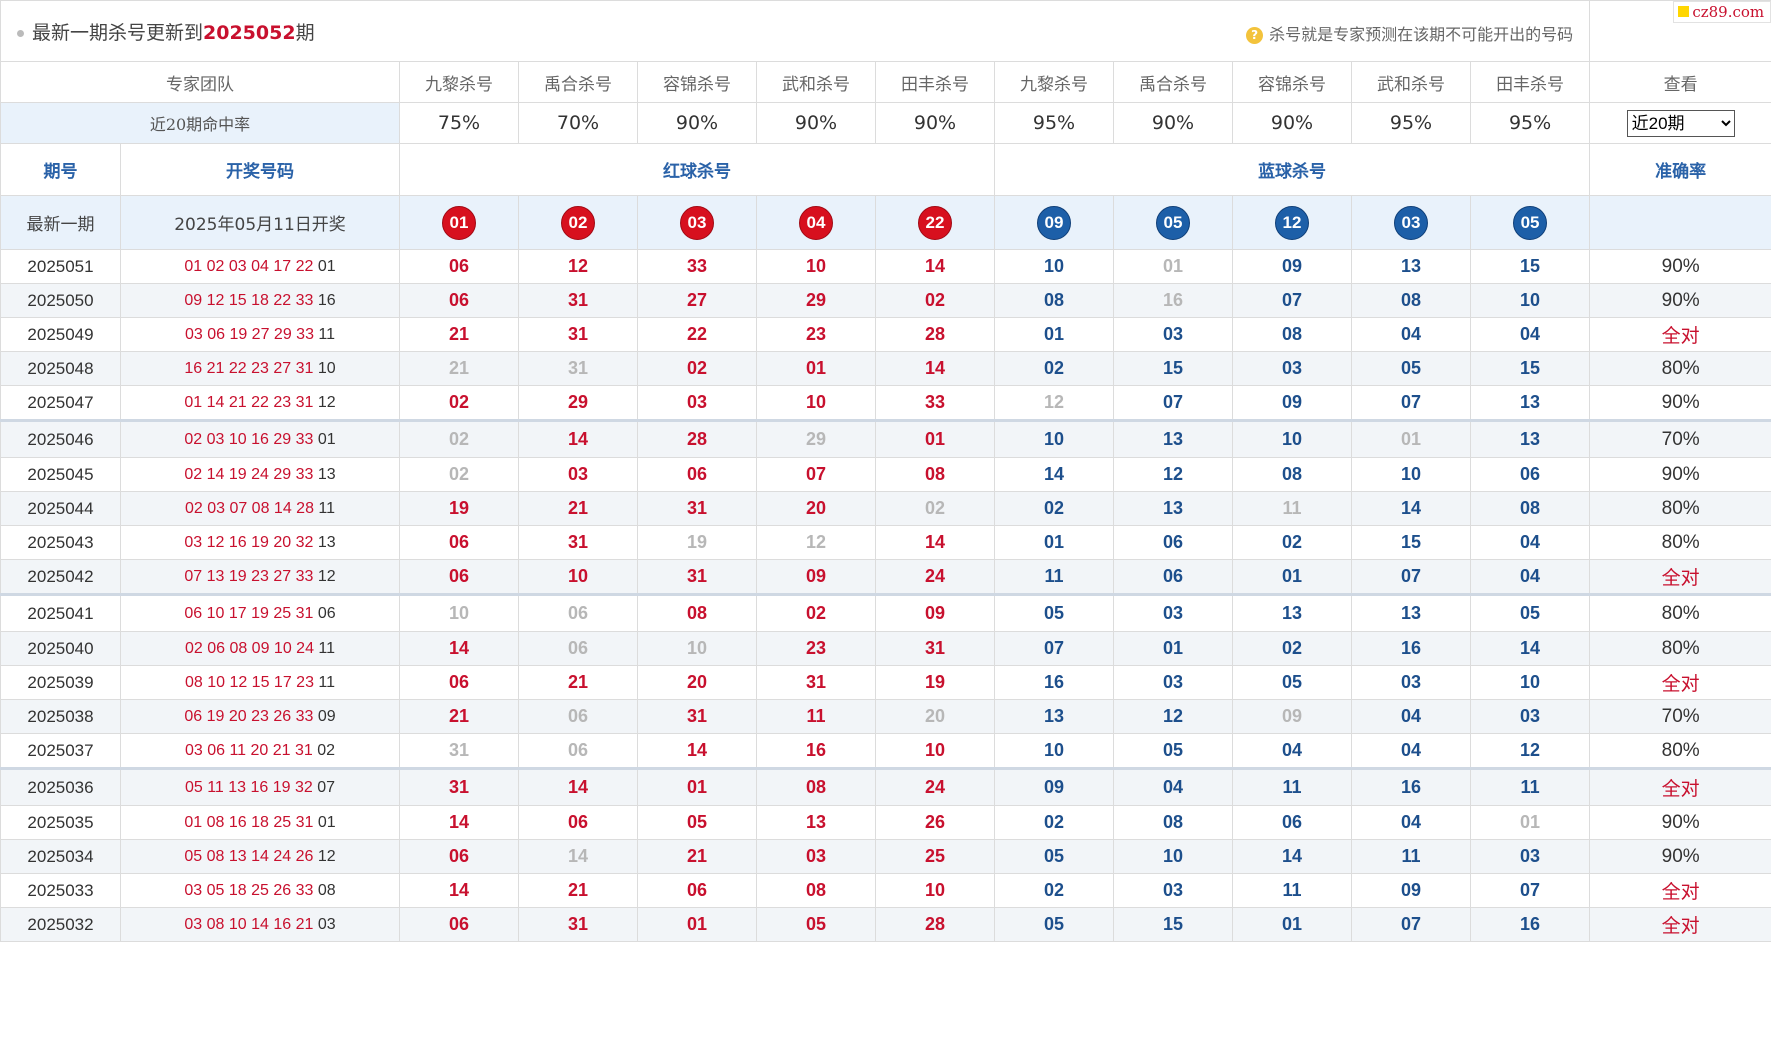  Describe the element at coordinates (459, 648) in the screenshot. I see `red-kill-number: 14` at that location.